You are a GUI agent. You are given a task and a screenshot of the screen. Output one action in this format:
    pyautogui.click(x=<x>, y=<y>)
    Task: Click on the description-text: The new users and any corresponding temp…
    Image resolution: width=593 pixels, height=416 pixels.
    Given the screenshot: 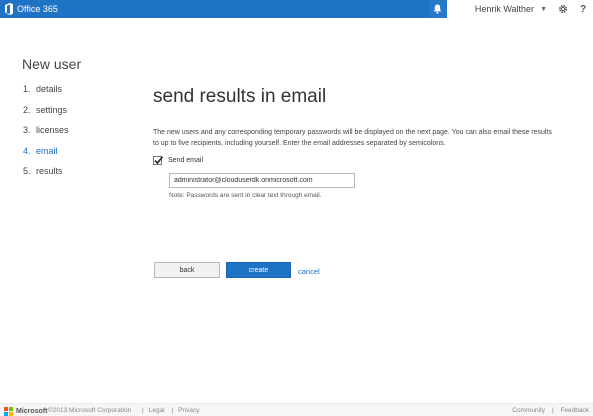 What is the action you would take?
    pyautogui.click(x=352, y=138)
    